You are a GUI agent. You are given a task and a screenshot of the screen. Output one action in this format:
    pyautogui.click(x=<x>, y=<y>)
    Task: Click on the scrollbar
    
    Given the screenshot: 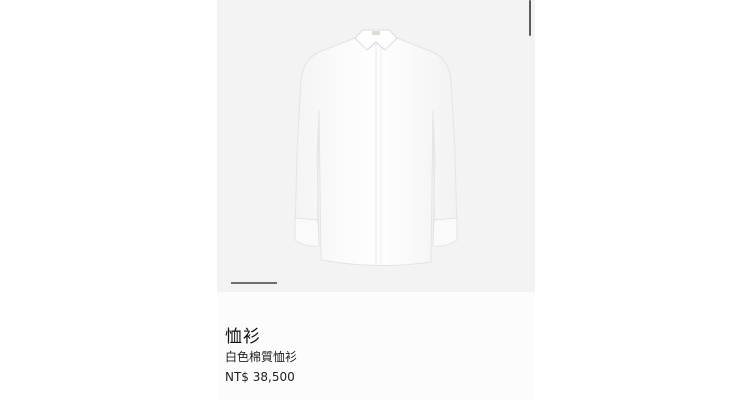 What is the action you would take?
    pyautogui.click(x=530, y=20)
    